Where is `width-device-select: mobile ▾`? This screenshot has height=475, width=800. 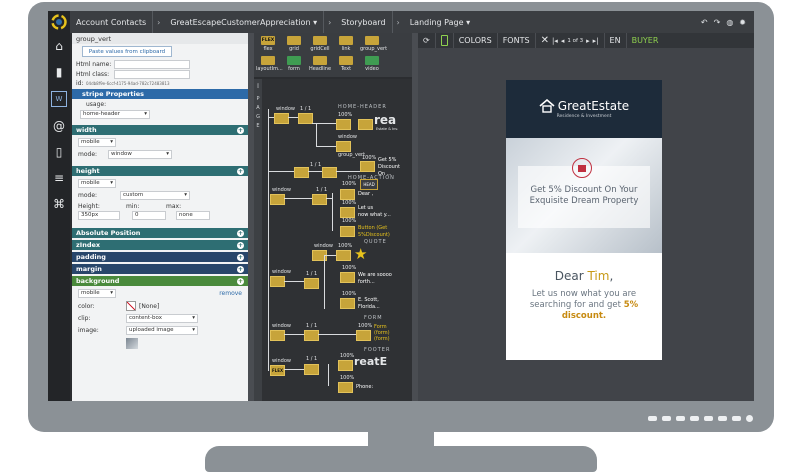 width-device-select: mobile ▾ is located at coordinates (97, 142).